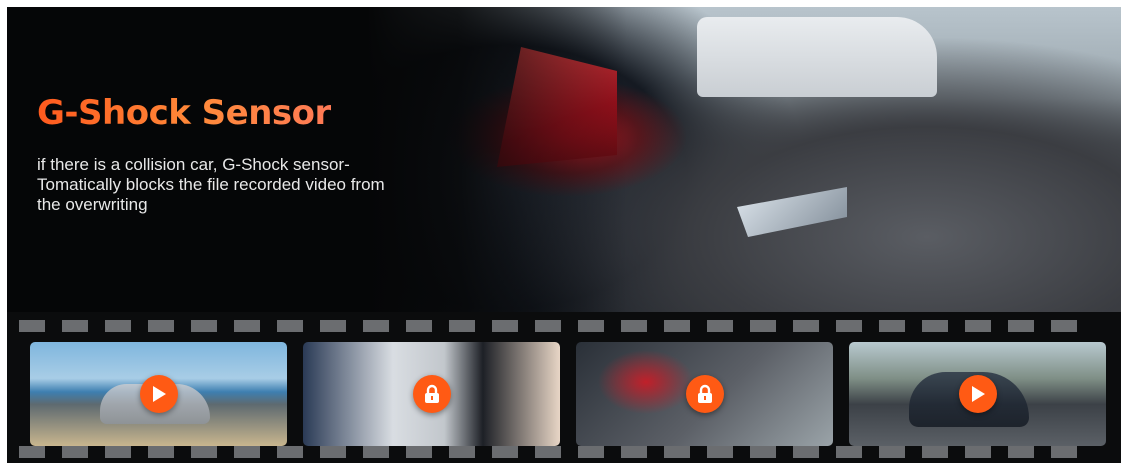 The image size is (1121, 463). Describe the element at coordinates (817, 57) in the screenshot. I see `background-truck` at that location.